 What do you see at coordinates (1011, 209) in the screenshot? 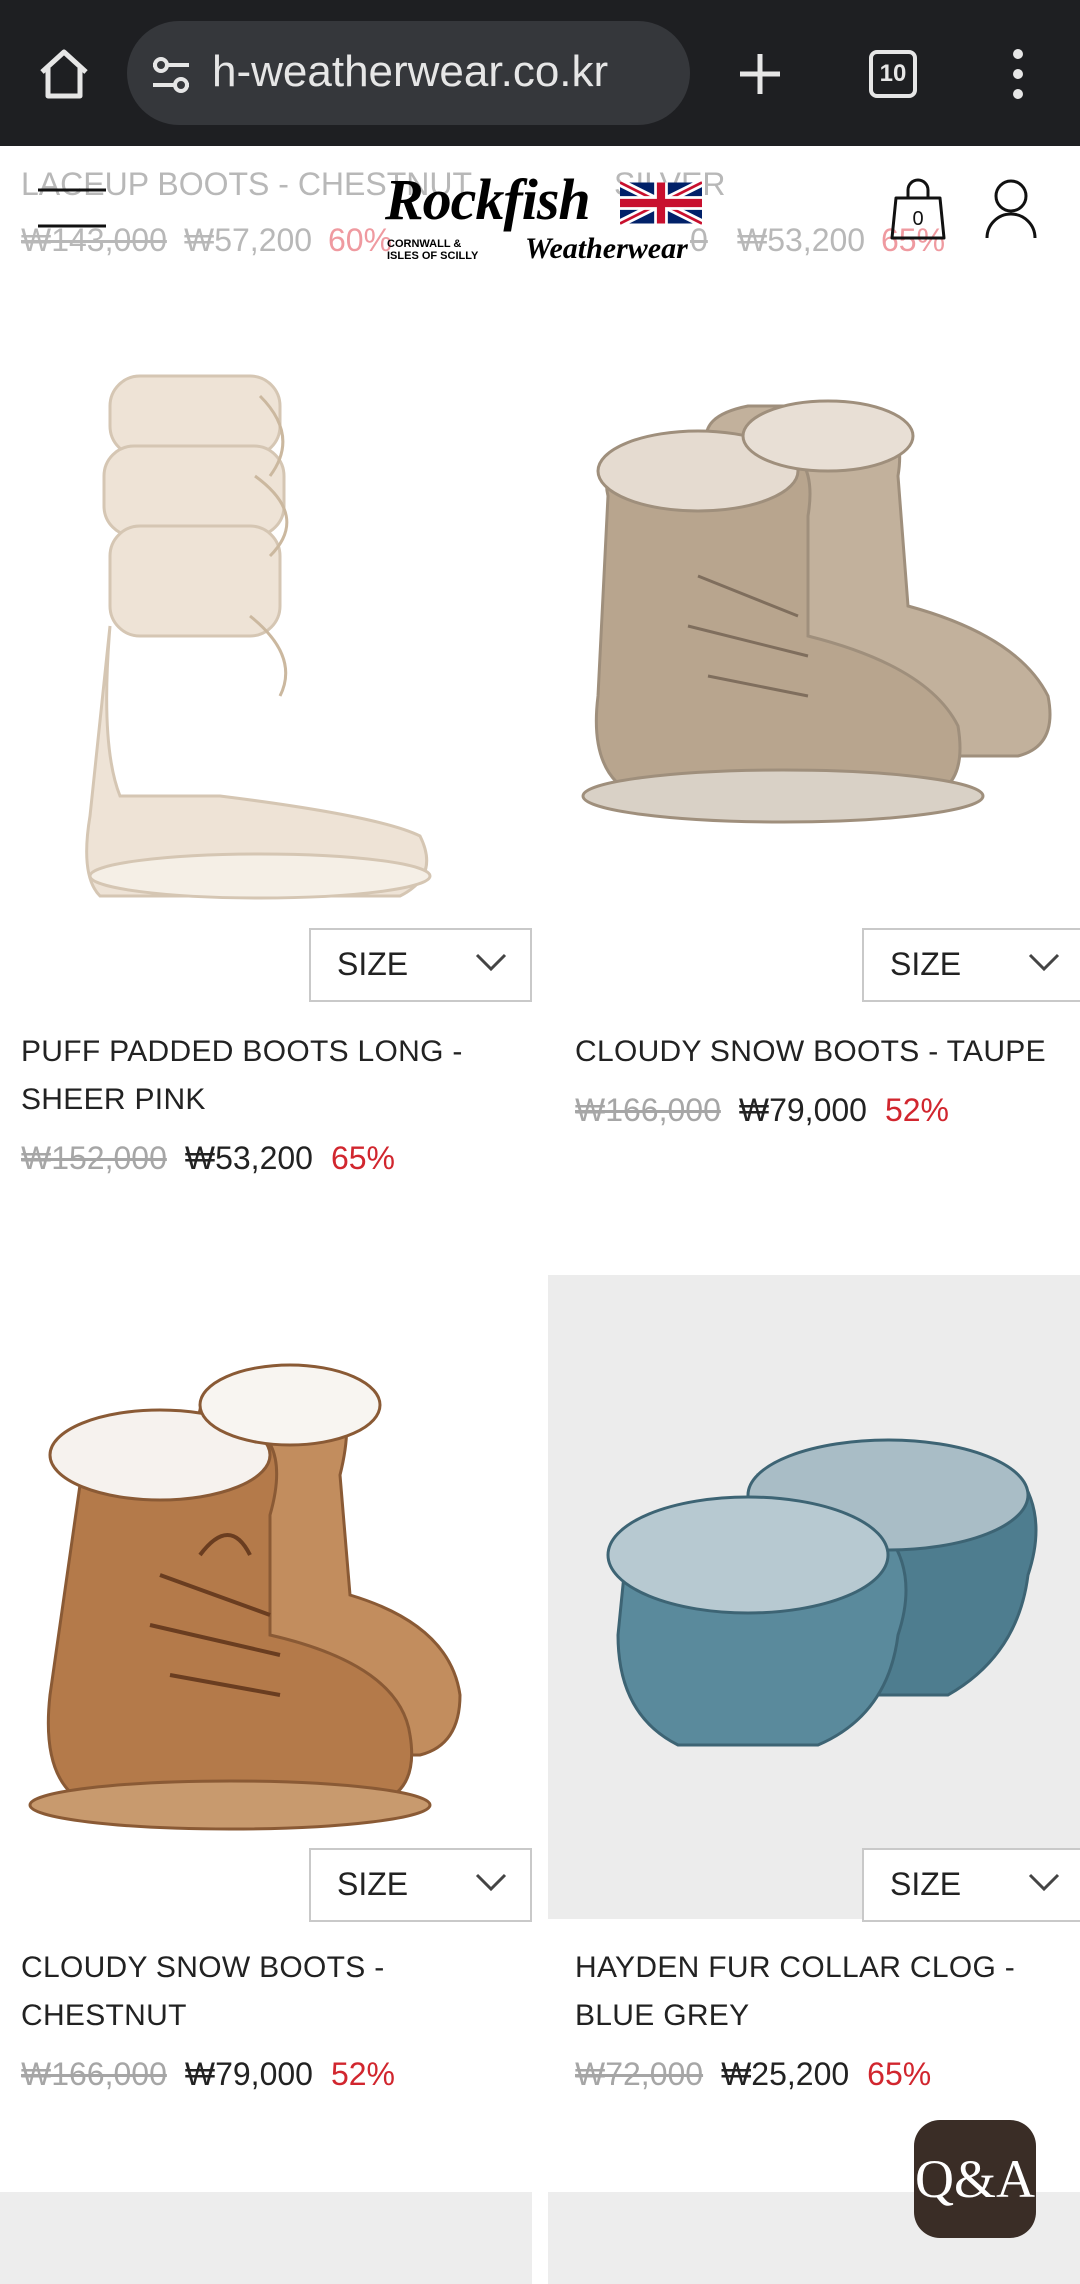
I see `account-icon` at bounding box center [1011, 209].